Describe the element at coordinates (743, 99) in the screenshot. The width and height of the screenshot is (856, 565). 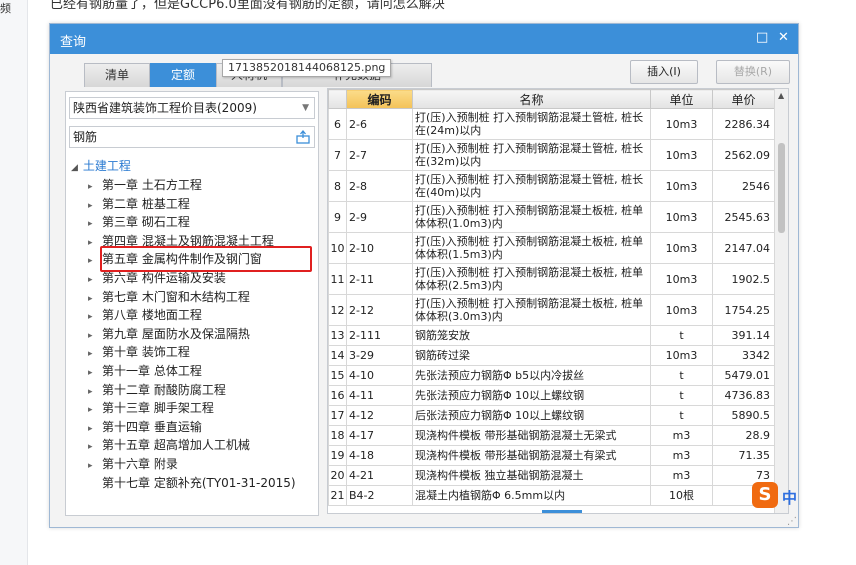
I see `header-price: 单价` at that location.